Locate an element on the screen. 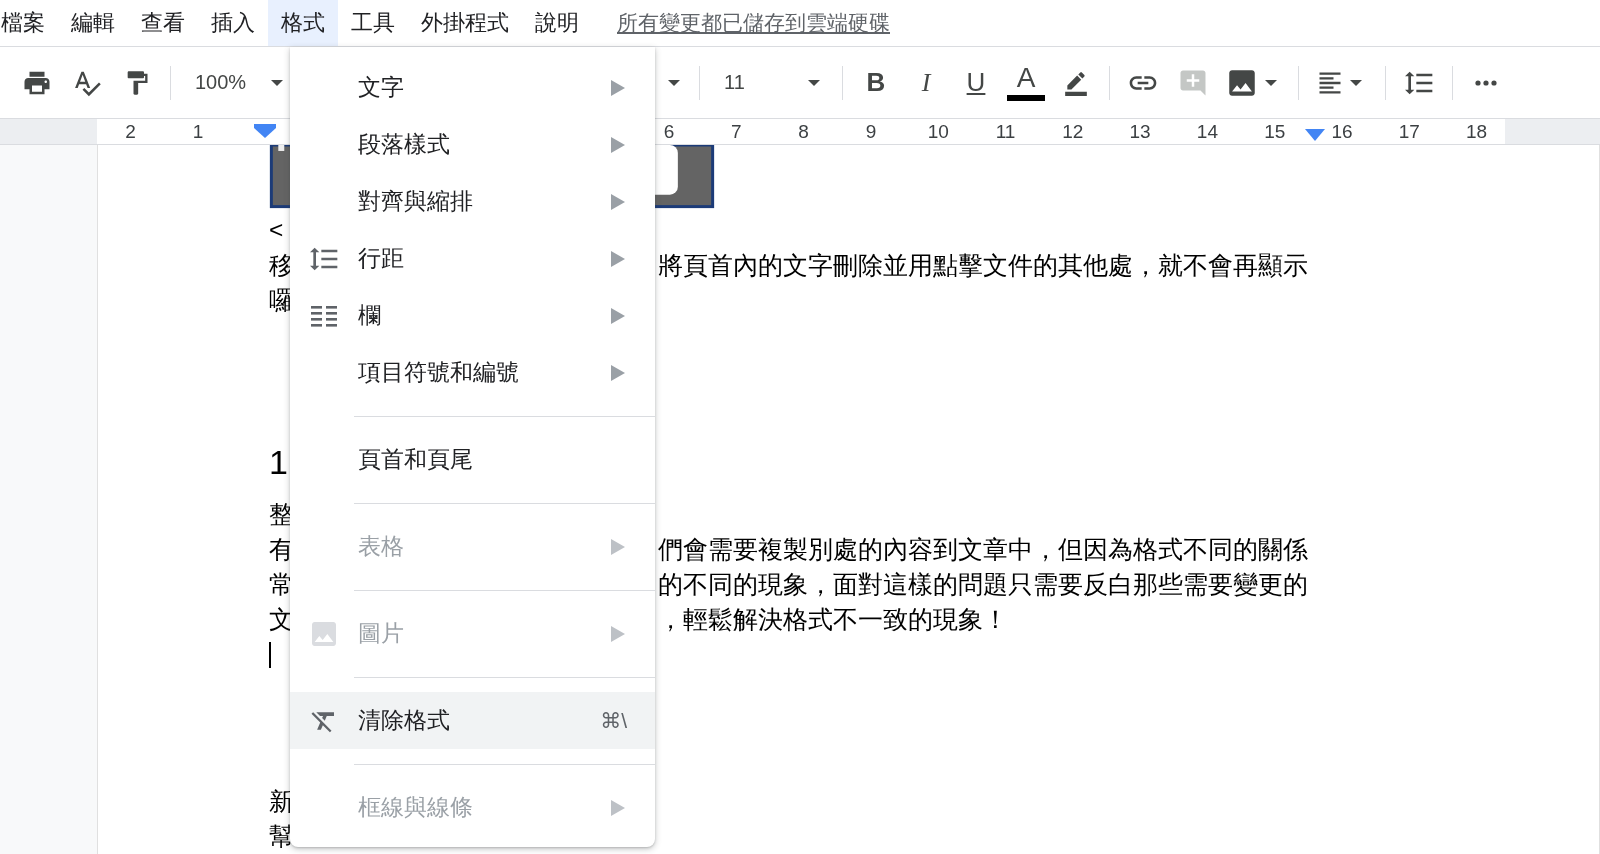 The height and width of the screenshot is (854, 1600). document-text: 將頁首內的文字刪除並用點擊文件的其他處，就不會再顯示 is located at coordinates (983, 266).